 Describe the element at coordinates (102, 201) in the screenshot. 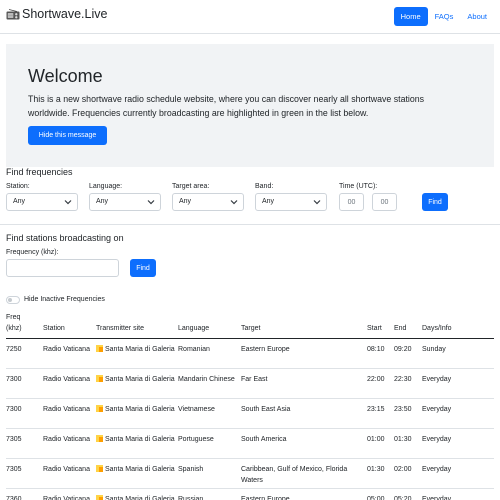

I see `language-select-value: Any` at that location.